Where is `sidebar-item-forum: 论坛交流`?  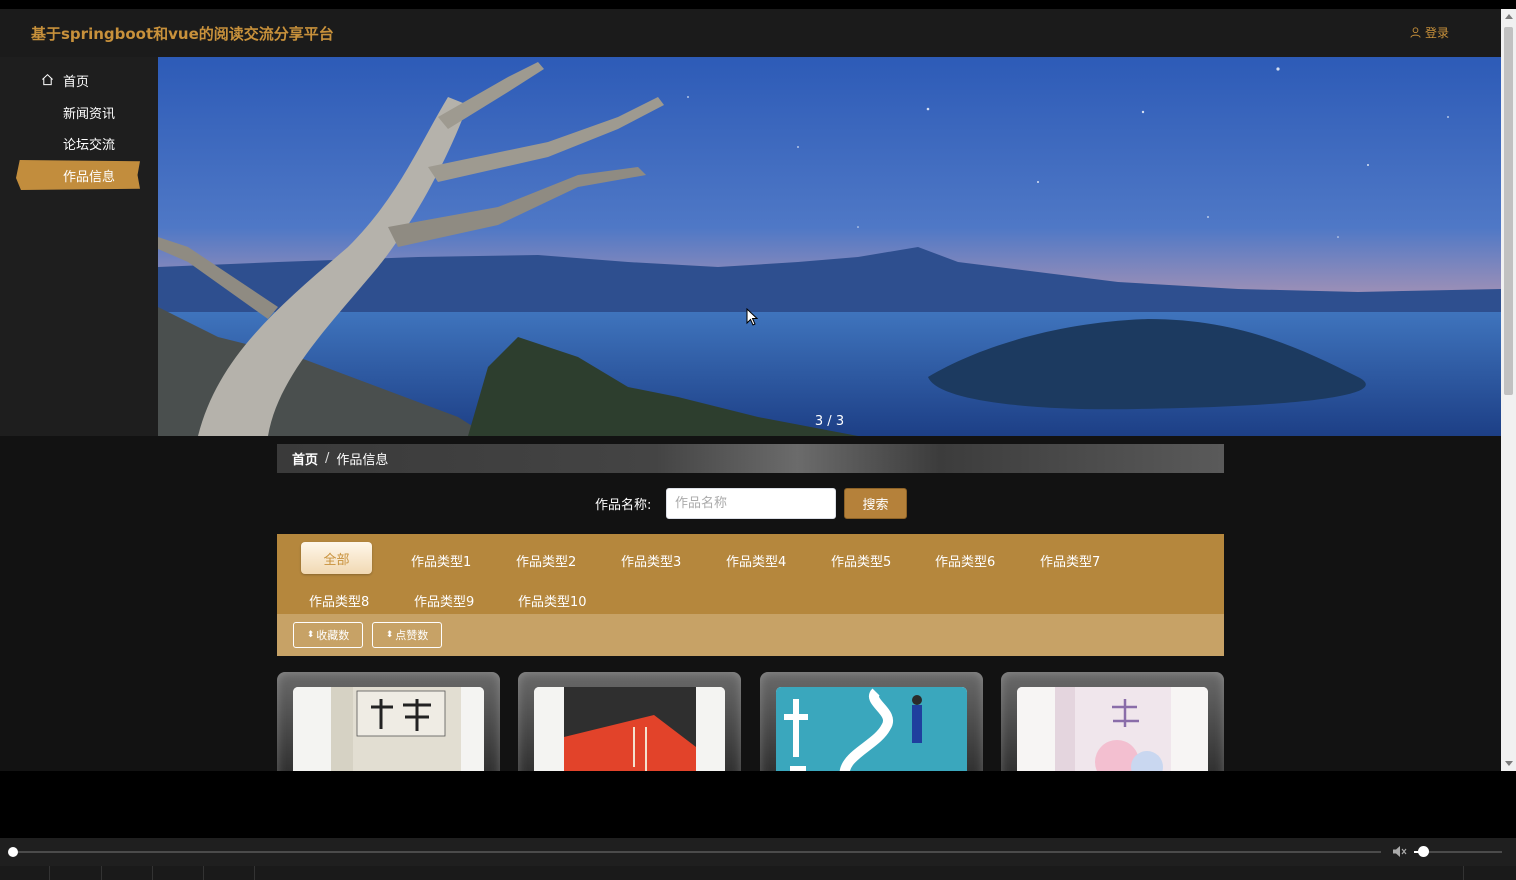 sidebar-item-forum: 论坛交流 is located at coordinates (78, 143).